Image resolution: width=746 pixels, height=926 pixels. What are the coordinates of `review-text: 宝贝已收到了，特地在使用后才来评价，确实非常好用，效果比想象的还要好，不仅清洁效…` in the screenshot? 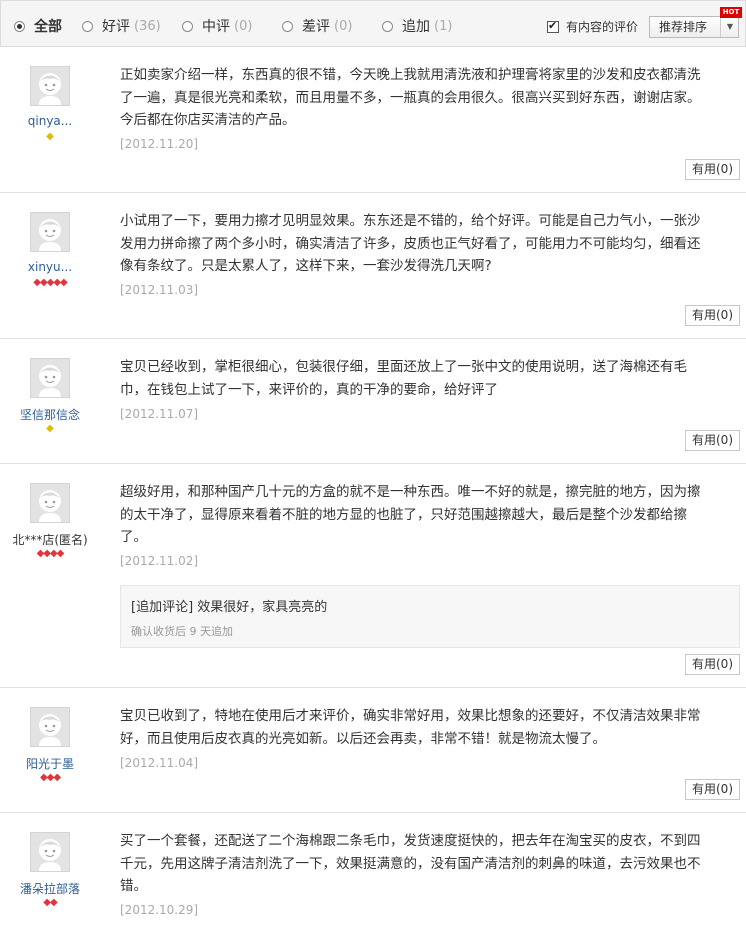 It's located at (410, 727).